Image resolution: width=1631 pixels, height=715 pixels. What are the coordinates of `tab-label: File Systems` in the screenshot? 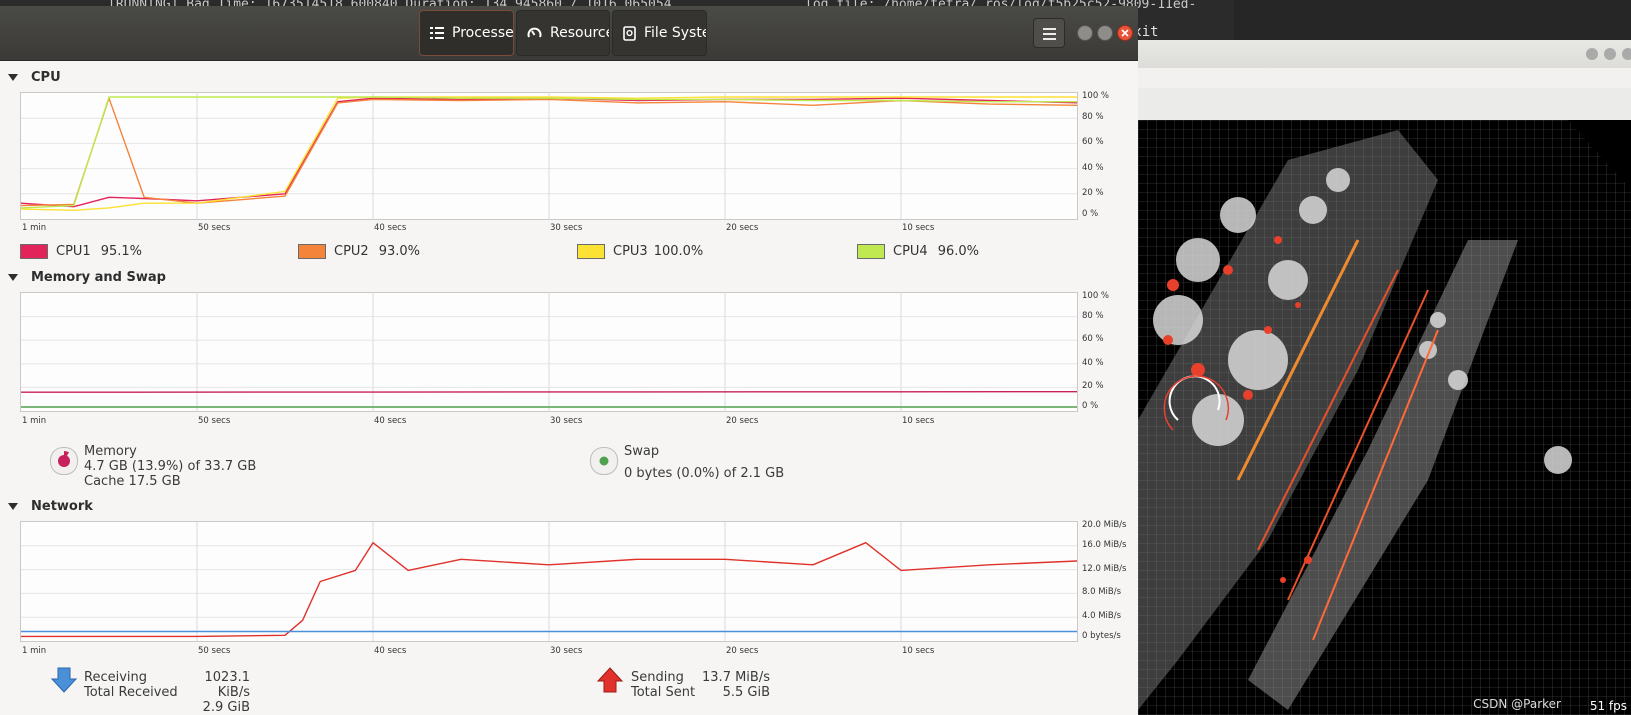 It's located at (675, 33).